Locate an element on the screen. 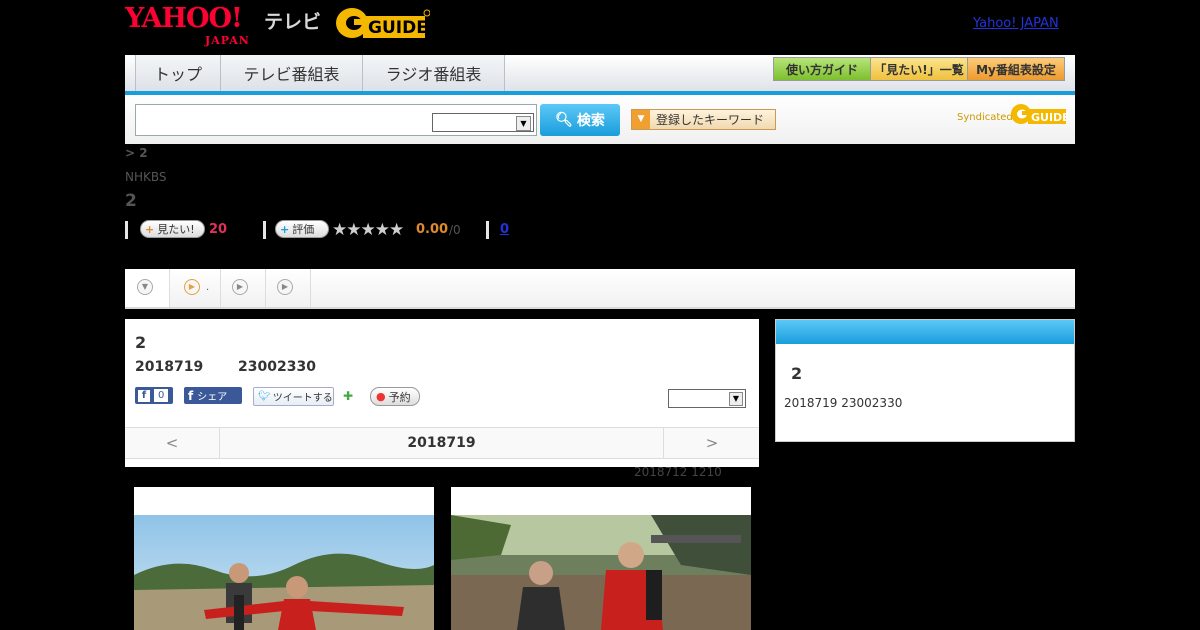  program-time: 23002330 is located at coordinates (277, 367).